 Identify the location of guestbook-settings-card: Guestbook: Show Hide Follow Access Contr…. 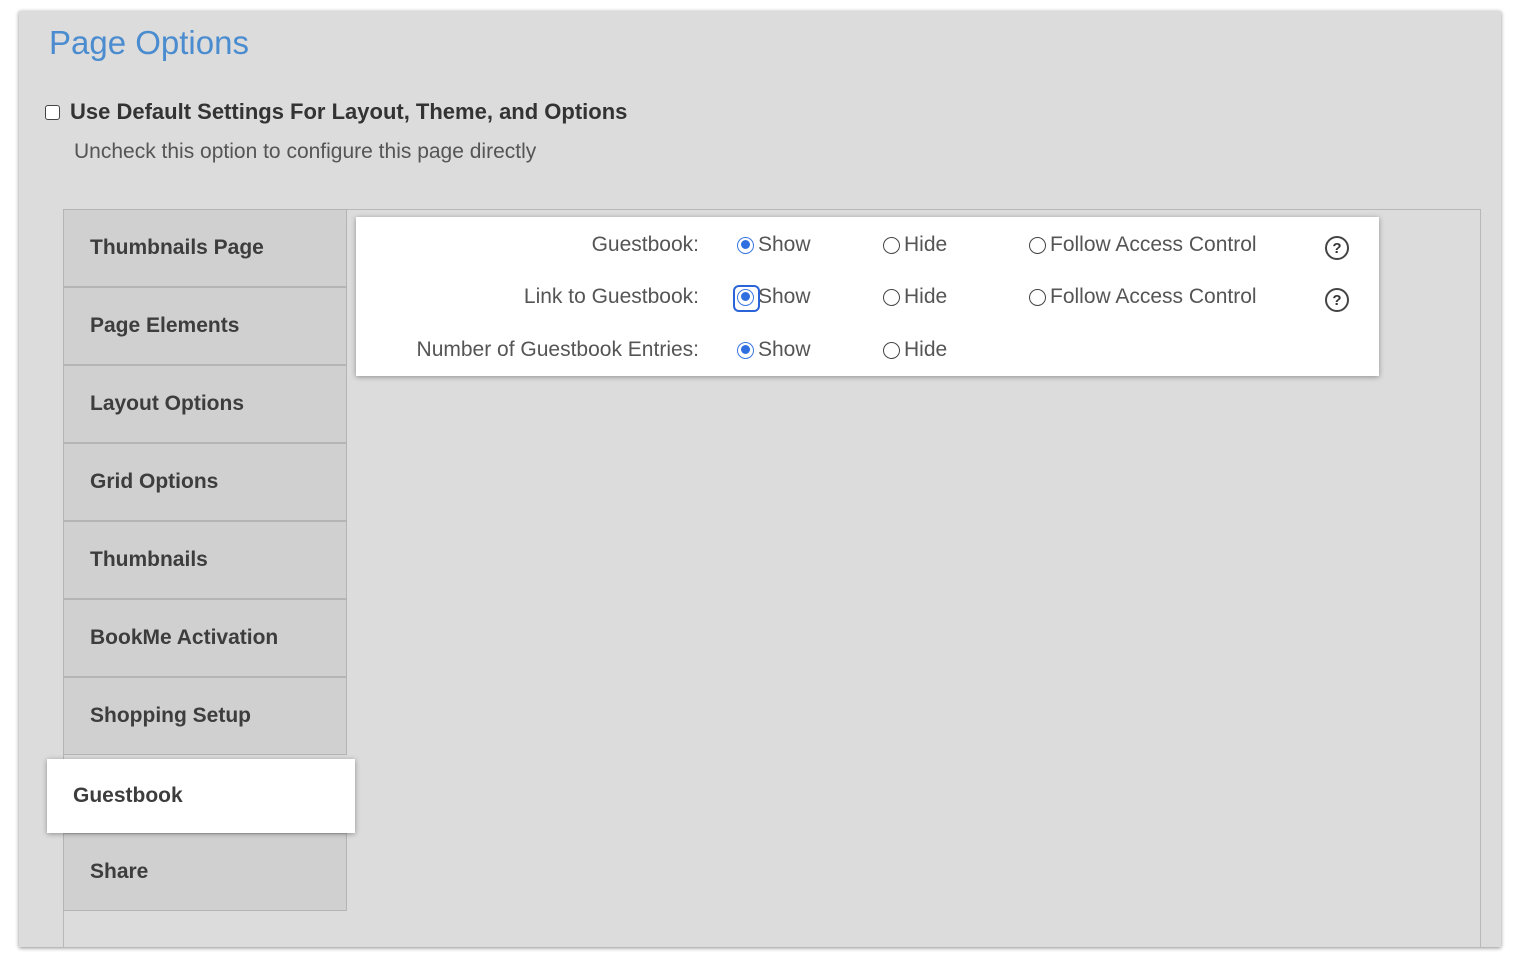
(867, 296).